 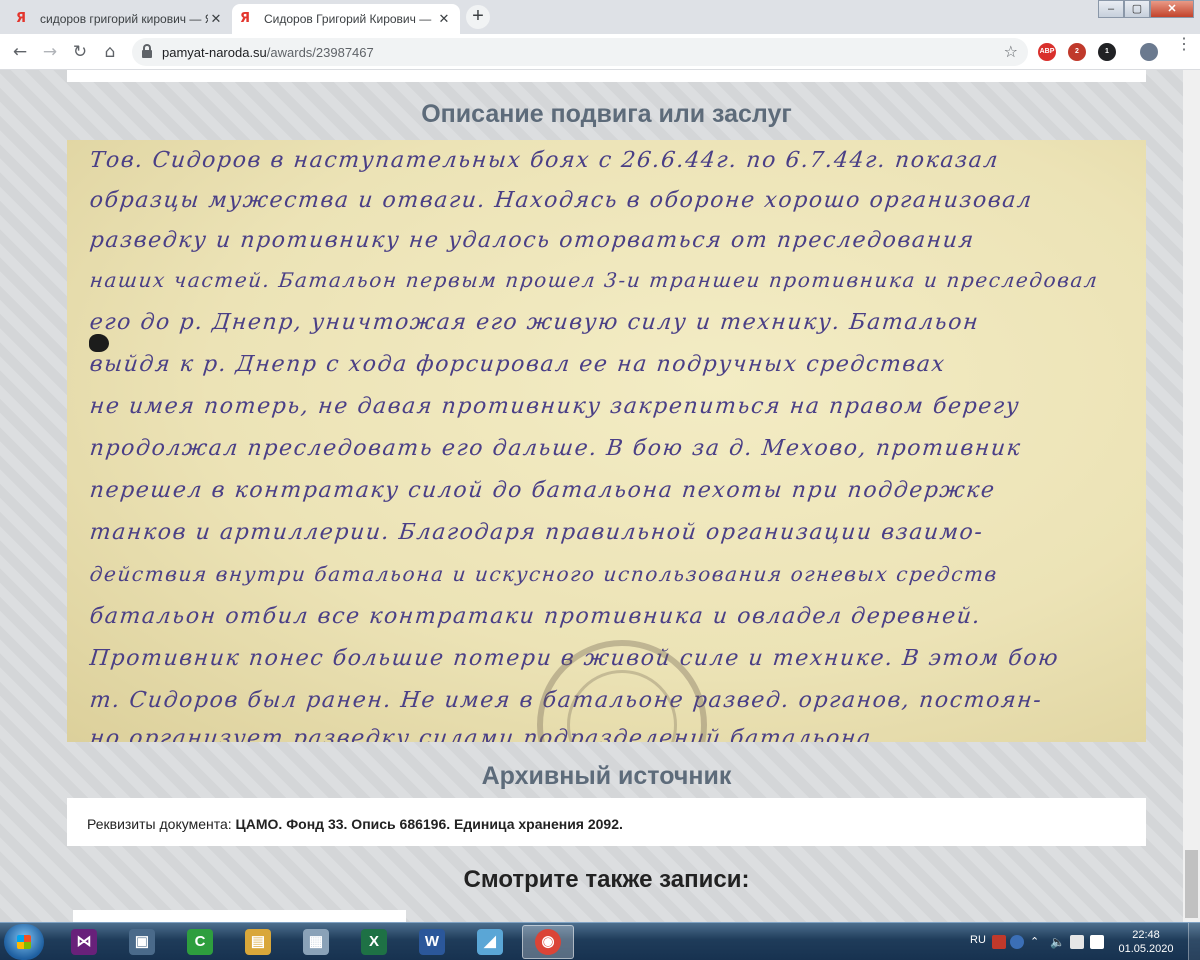 What do you see at coordinates (1194, 941) in the screenshot?
I see `show-desktop-button` at bounding box center [1194, 941].